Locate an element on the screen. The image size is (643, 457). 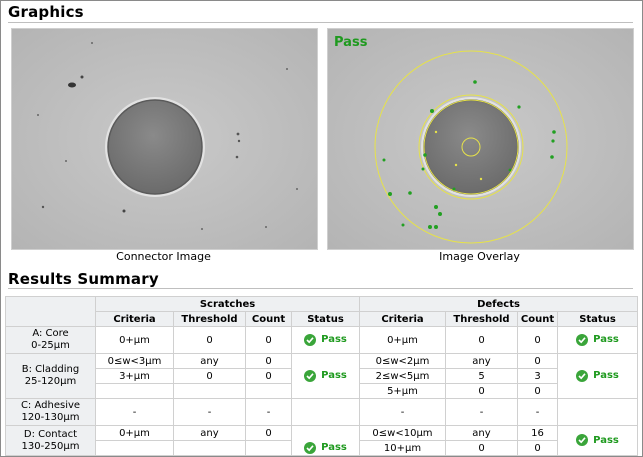
zone-name: A: Core is located at coordinates (50, 333).